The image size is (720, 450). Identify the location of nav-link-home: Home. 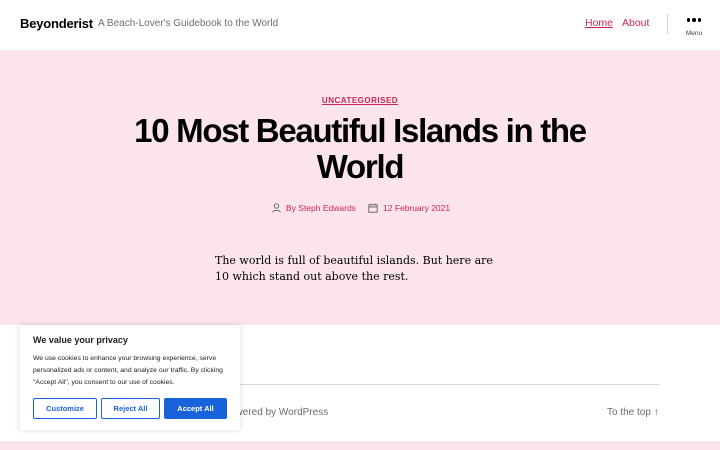
(599, 23).